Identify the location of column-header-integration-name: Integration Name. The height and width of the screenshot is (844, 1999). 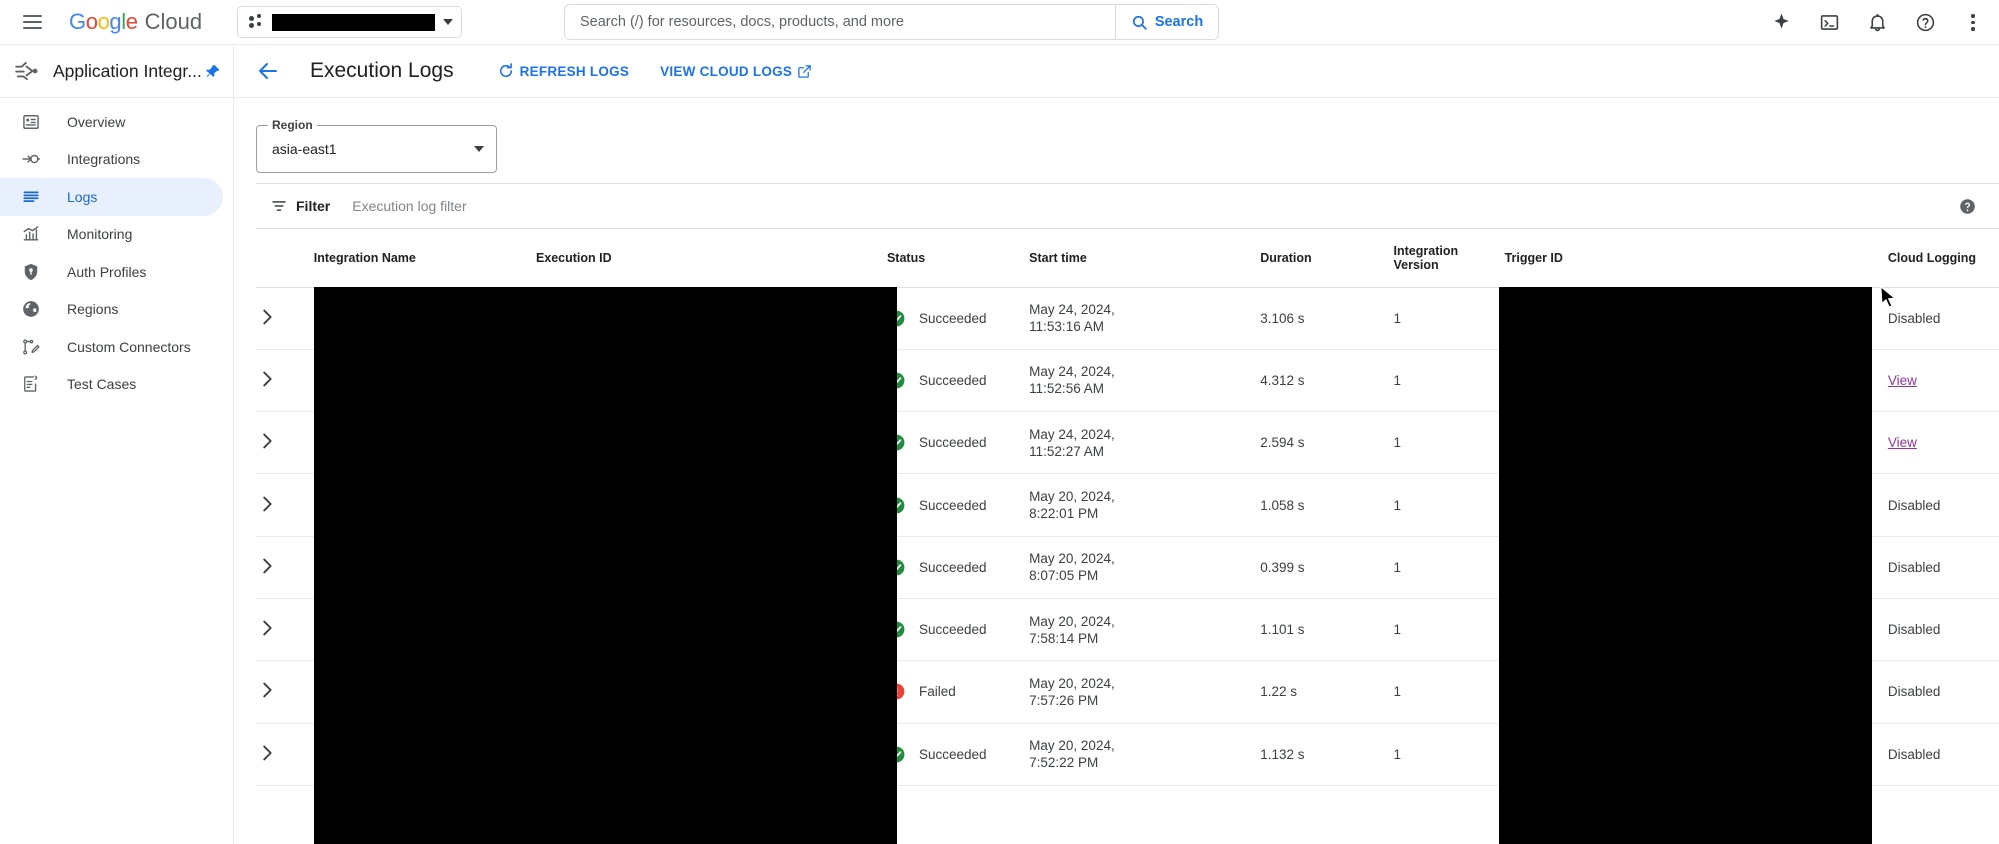
(424, 258).